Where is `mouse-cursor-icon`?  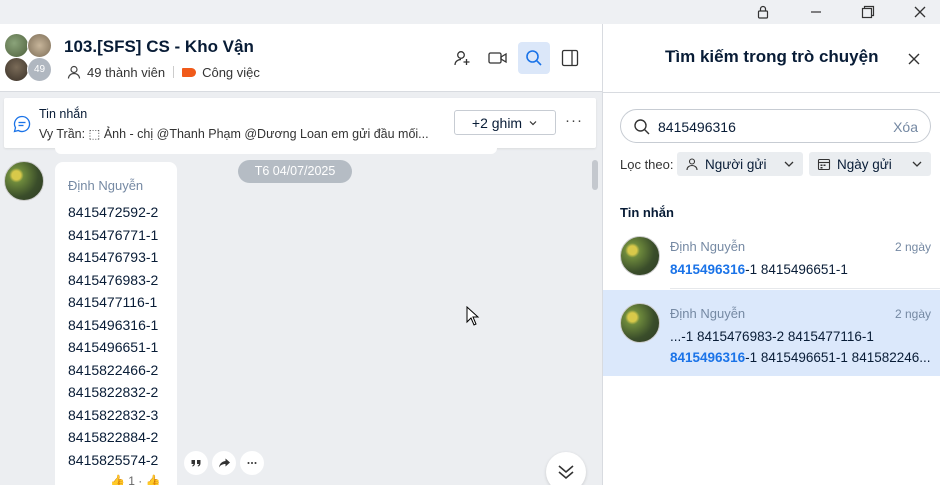
mouse-cursor-icon is located at coordinates (473, 316).